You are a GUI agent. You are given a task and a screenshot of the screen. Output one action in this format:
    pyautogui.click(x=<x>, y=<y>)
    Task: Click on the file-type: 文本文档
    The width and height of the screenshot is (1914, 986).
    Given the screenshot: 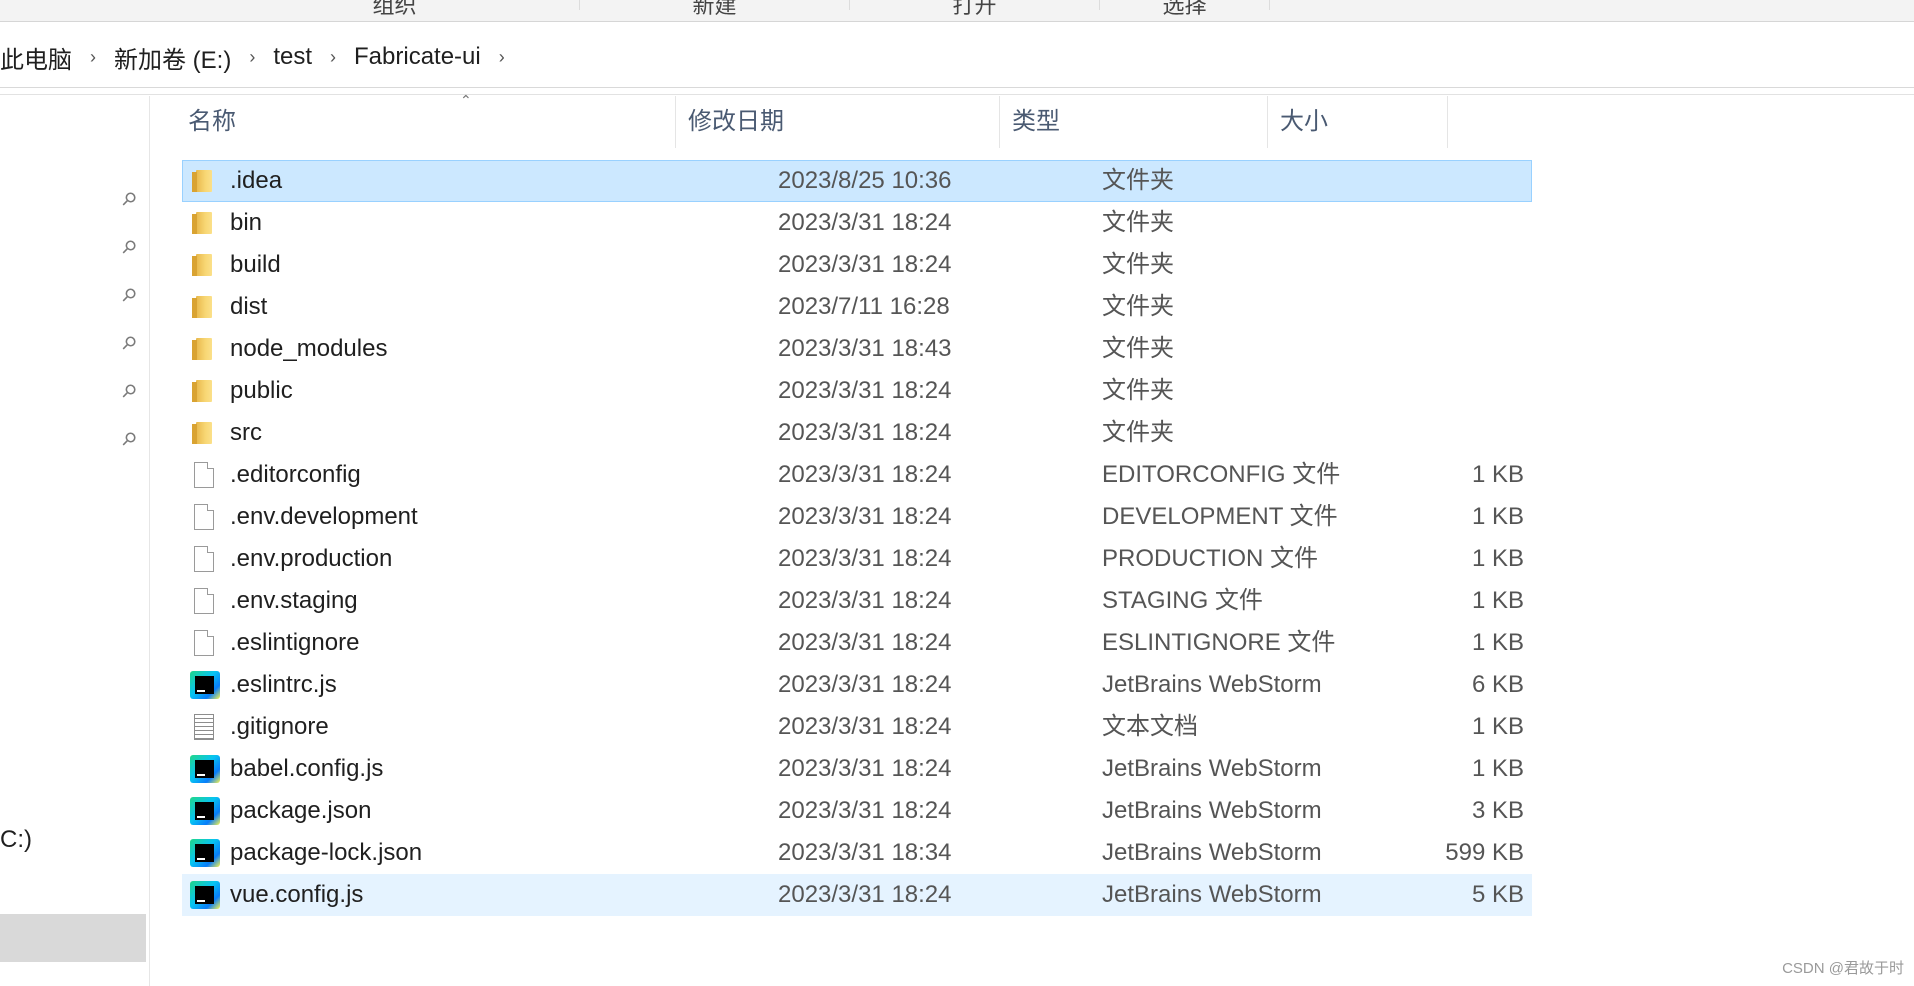 What is the action you would take?
    pyautogui.click(x=1150, y=726)
    